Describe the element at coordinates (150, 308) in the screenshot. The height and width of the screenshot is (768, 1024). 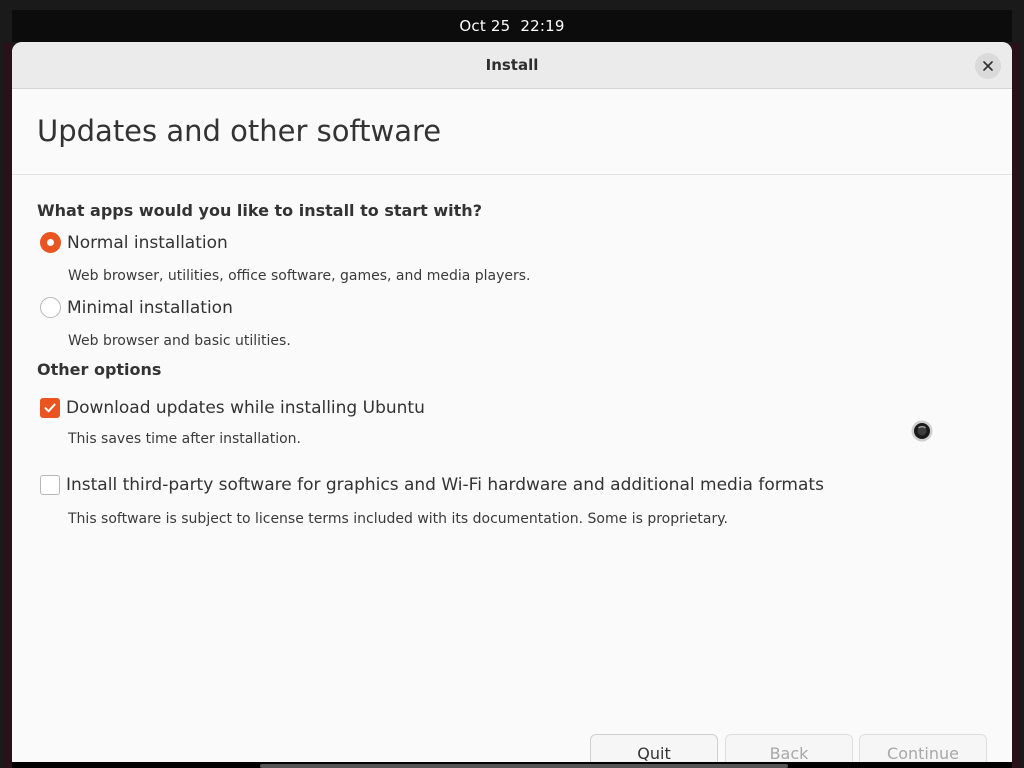
I see `minimal-installation-label: Minimal installation` at that location.